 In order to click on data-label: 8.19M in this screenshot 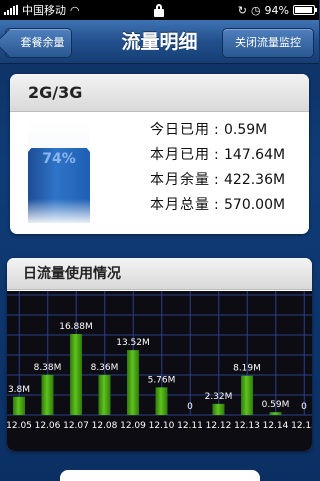, I will do `click(247, 369)`.